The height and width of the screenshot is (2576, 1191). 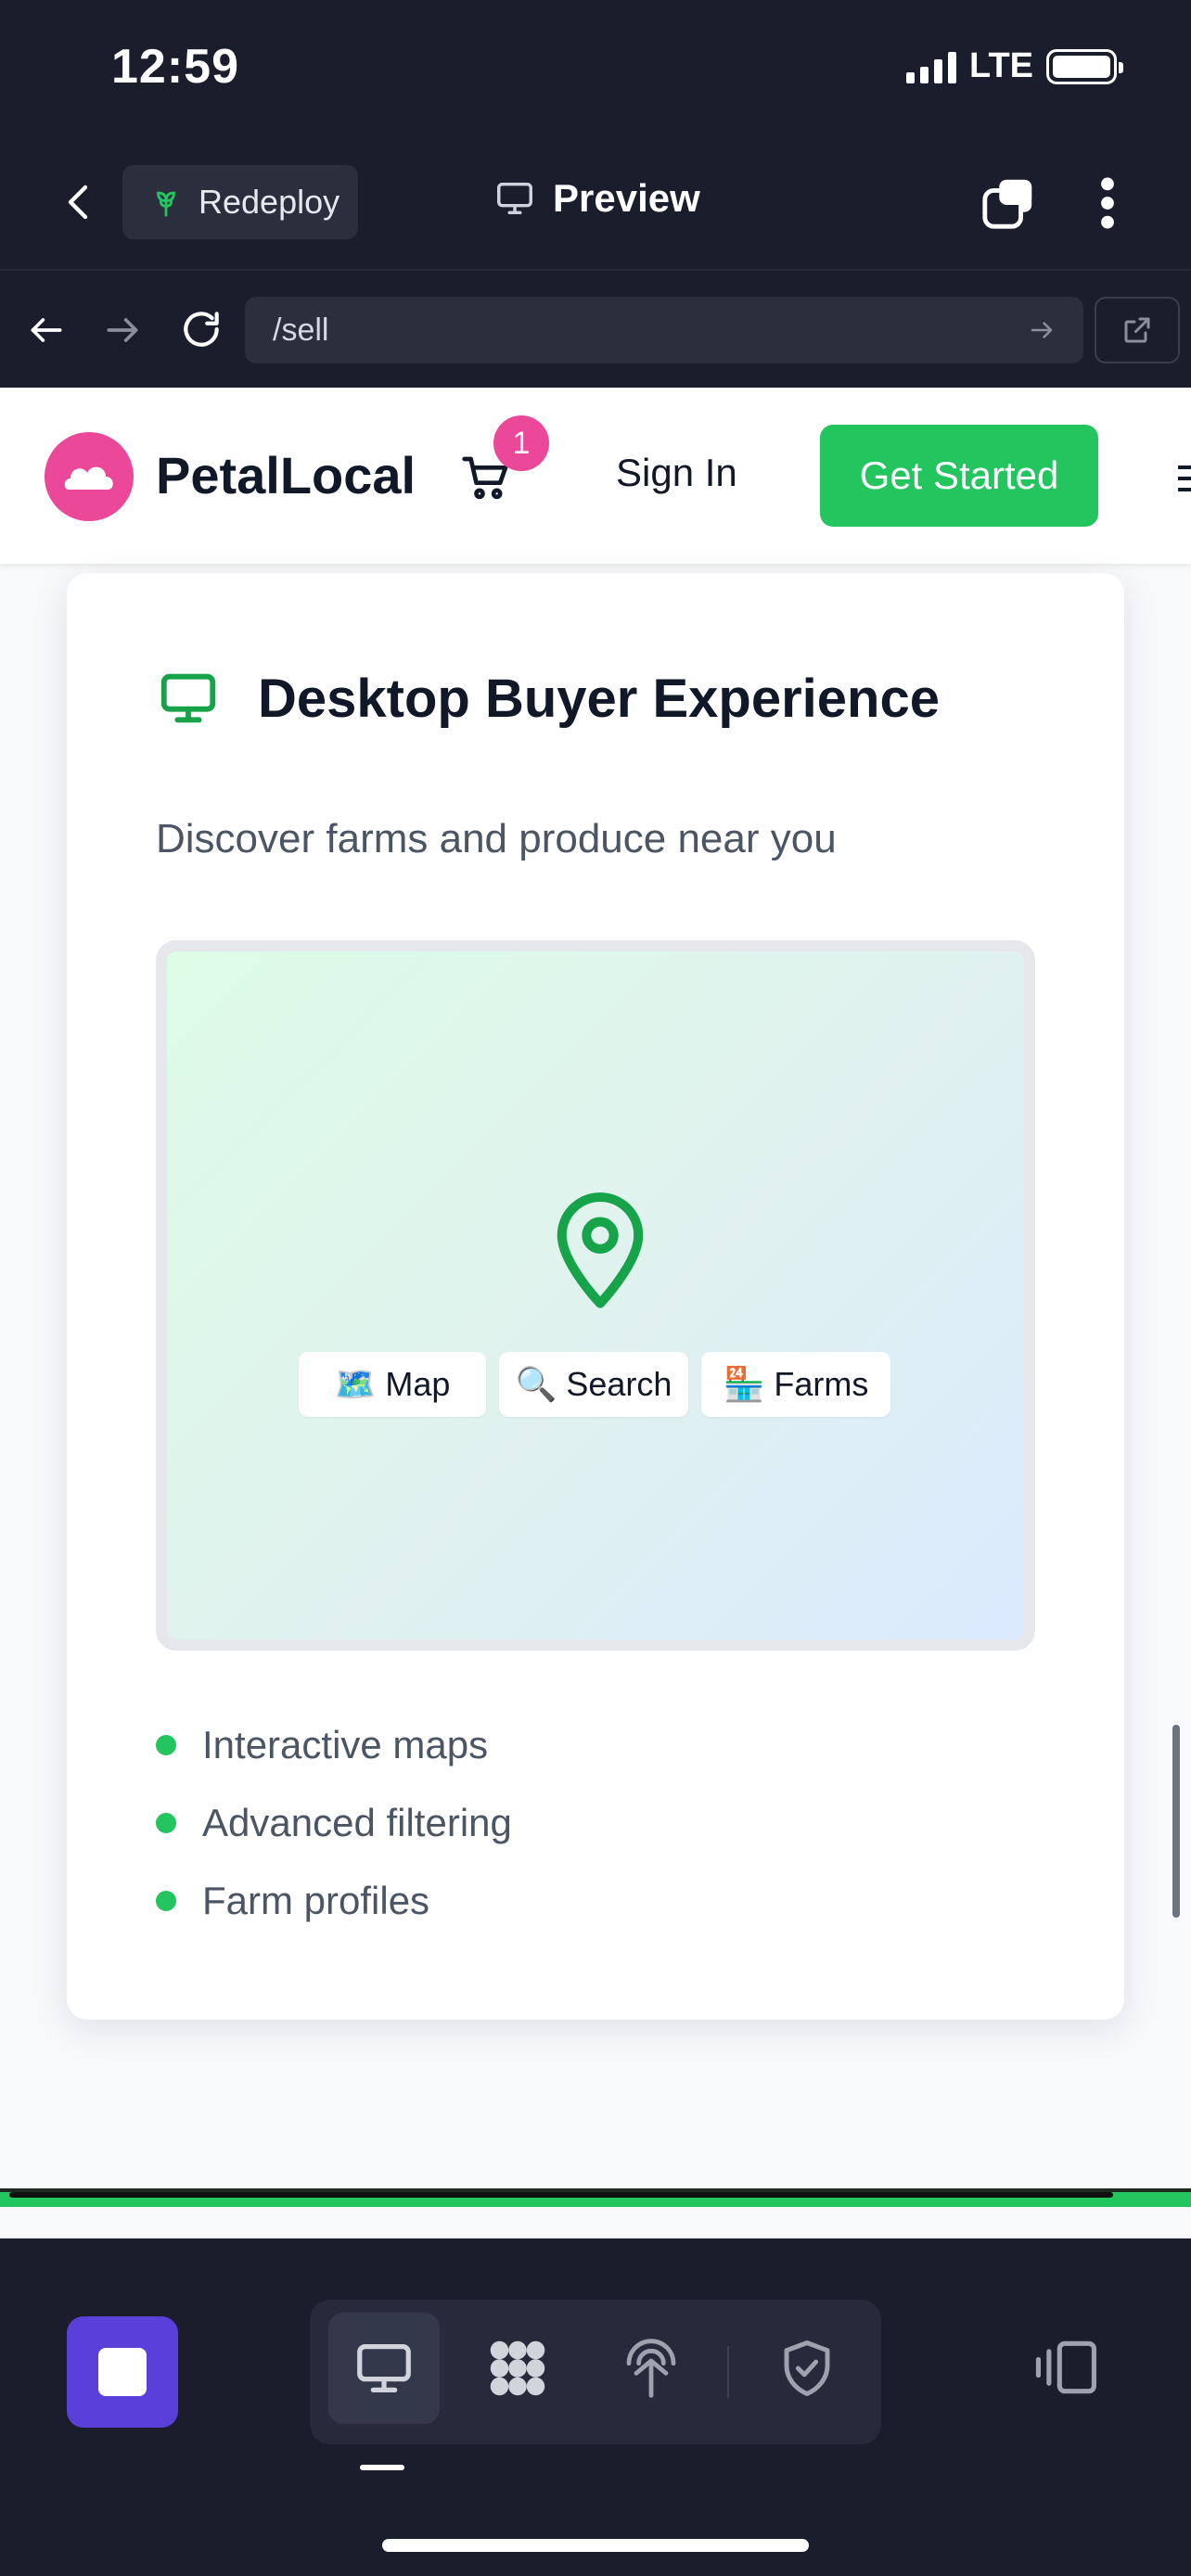 I want to click on card-header: Desktop Buyer Experience, so click(x=548, y=699).